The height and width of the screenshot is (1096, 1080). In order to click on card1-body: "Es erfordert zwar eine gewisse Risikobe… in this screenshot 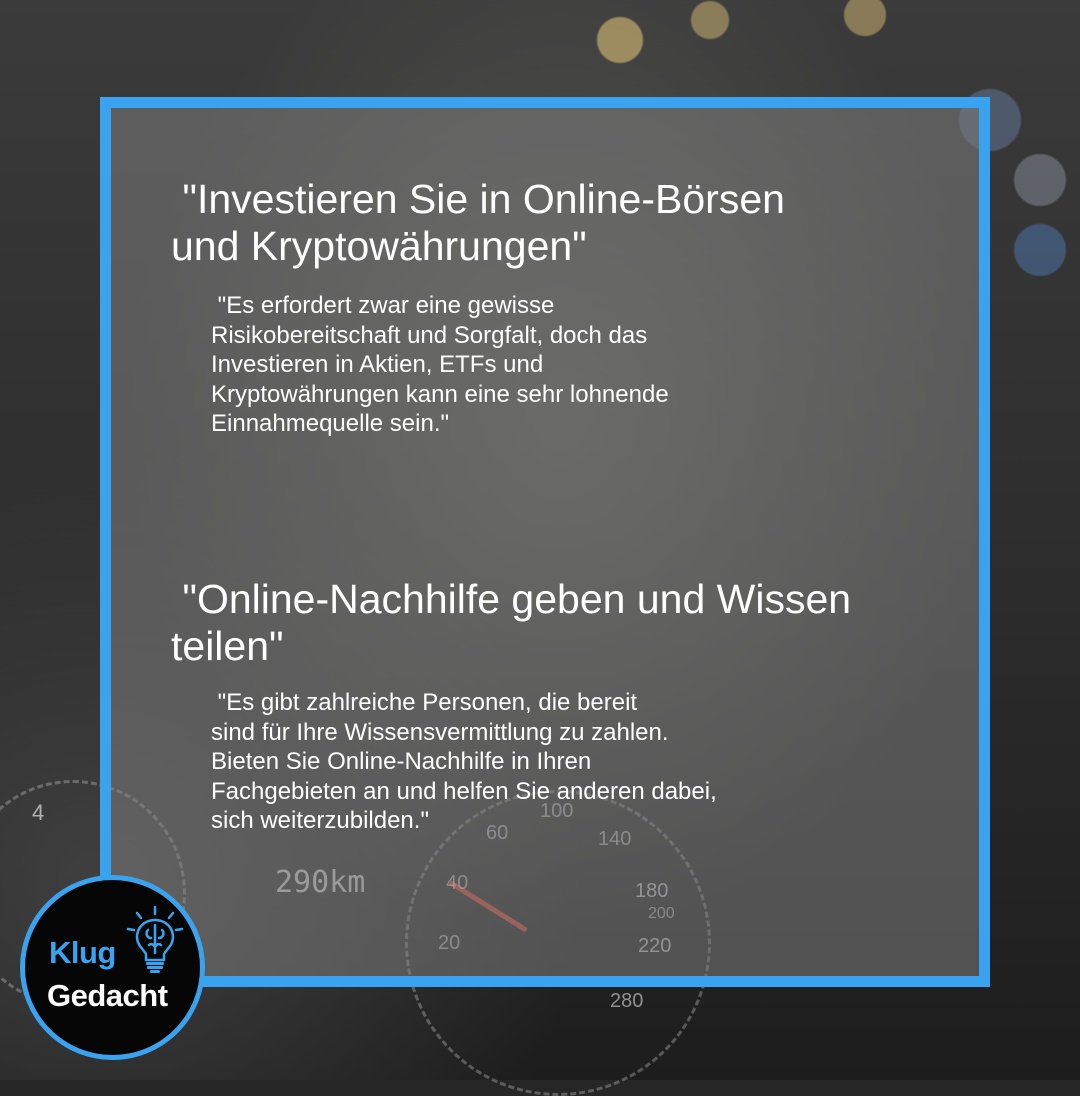, I will do `click(440, 364)`.